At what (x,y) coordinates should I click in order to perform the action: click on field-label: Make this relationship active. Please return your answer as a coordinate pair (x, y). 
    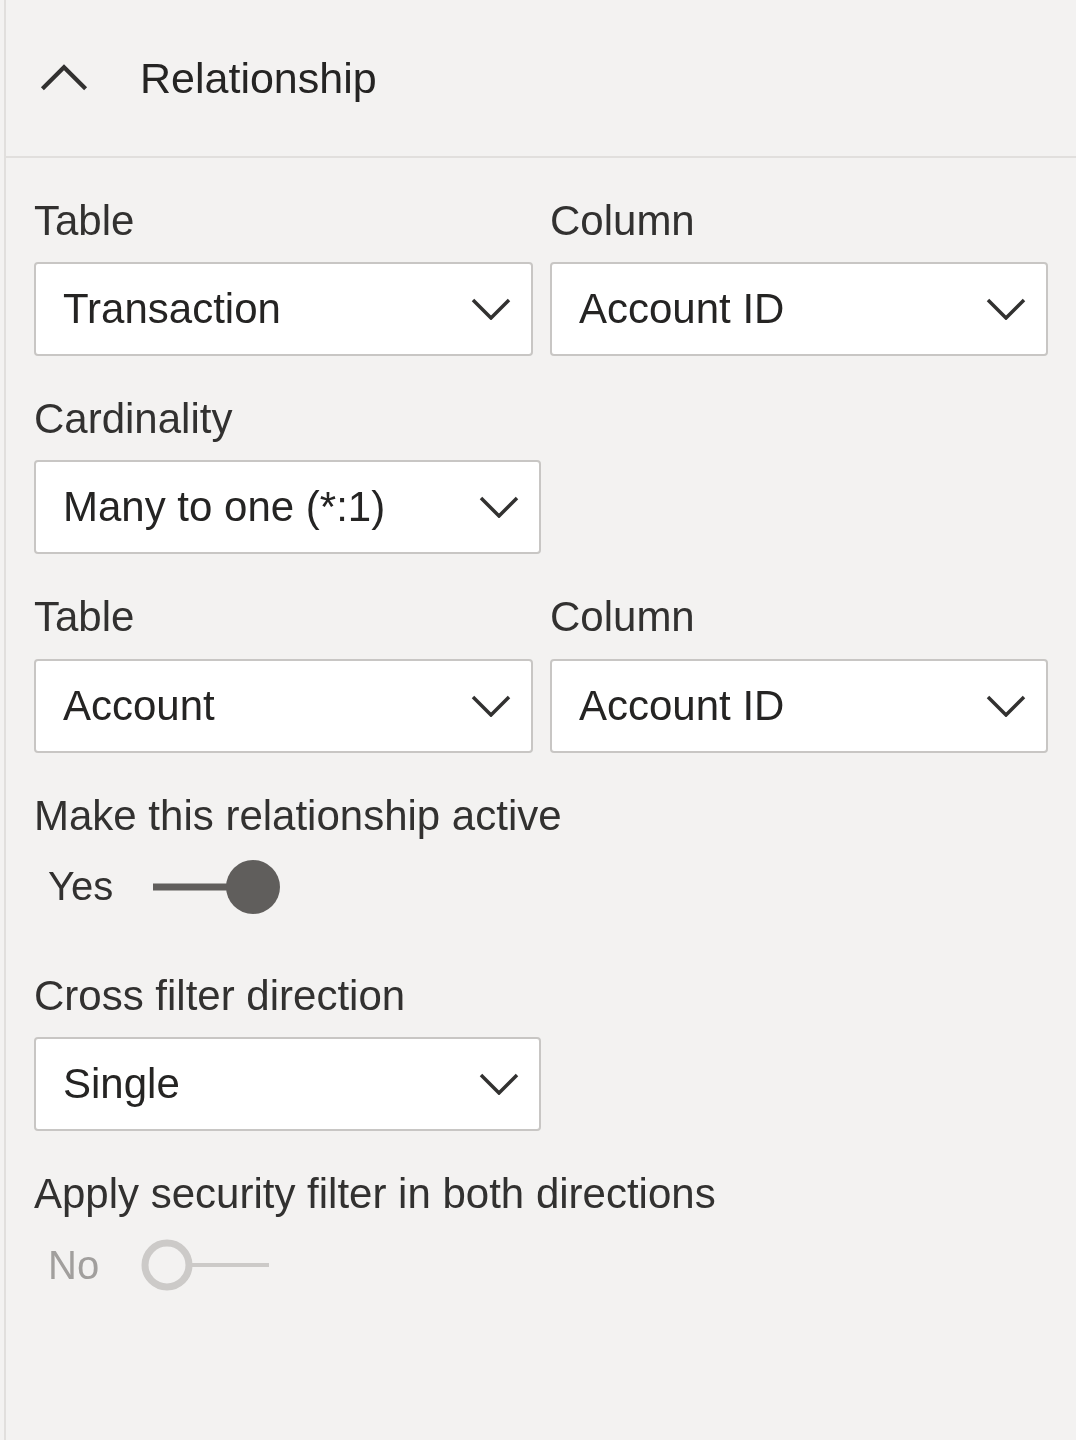
    Looking at the image, I should click on (298, 815).